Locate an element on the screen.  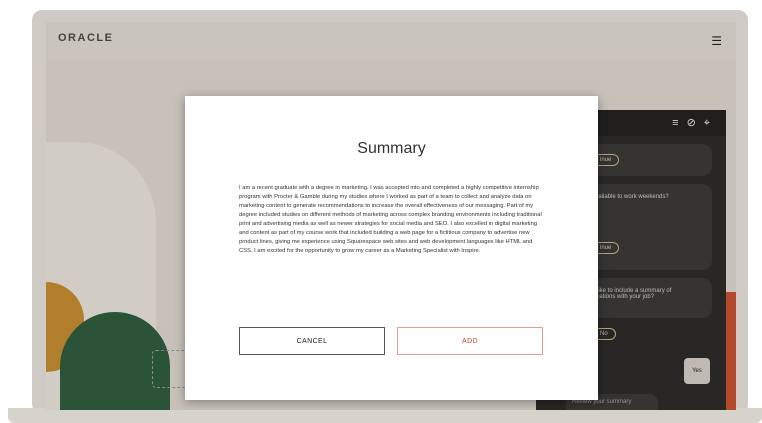
add-button: ADD is located at coordinates (470, 341).